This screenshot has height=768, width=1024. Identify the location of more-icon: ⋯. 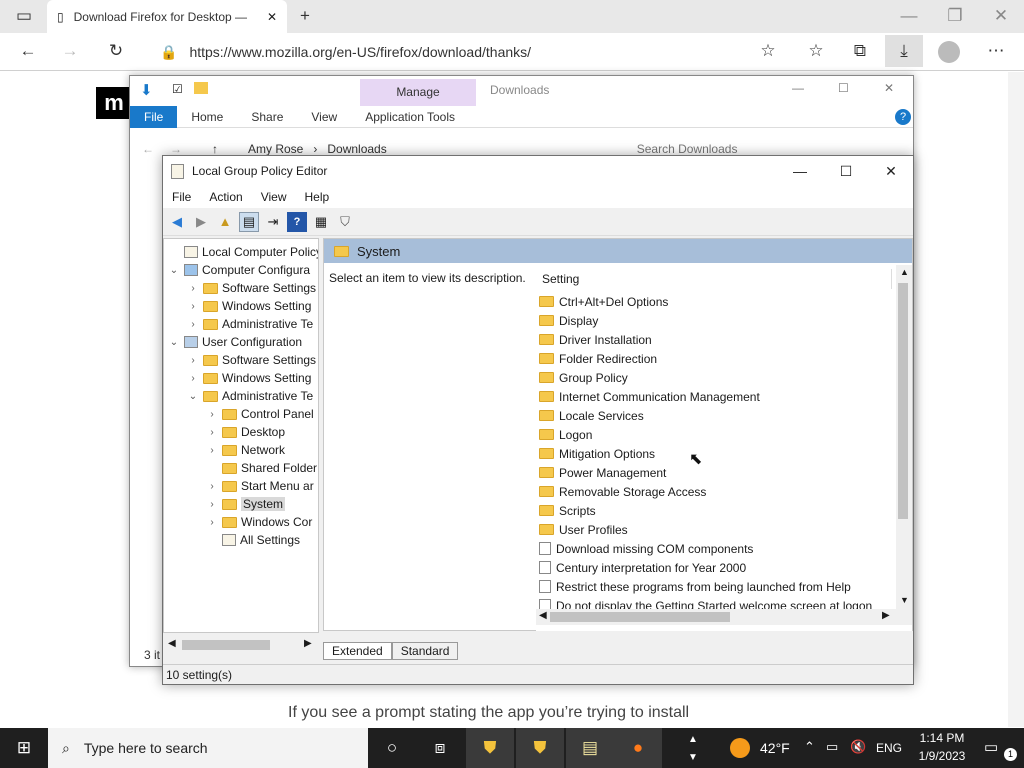
(996, 51).